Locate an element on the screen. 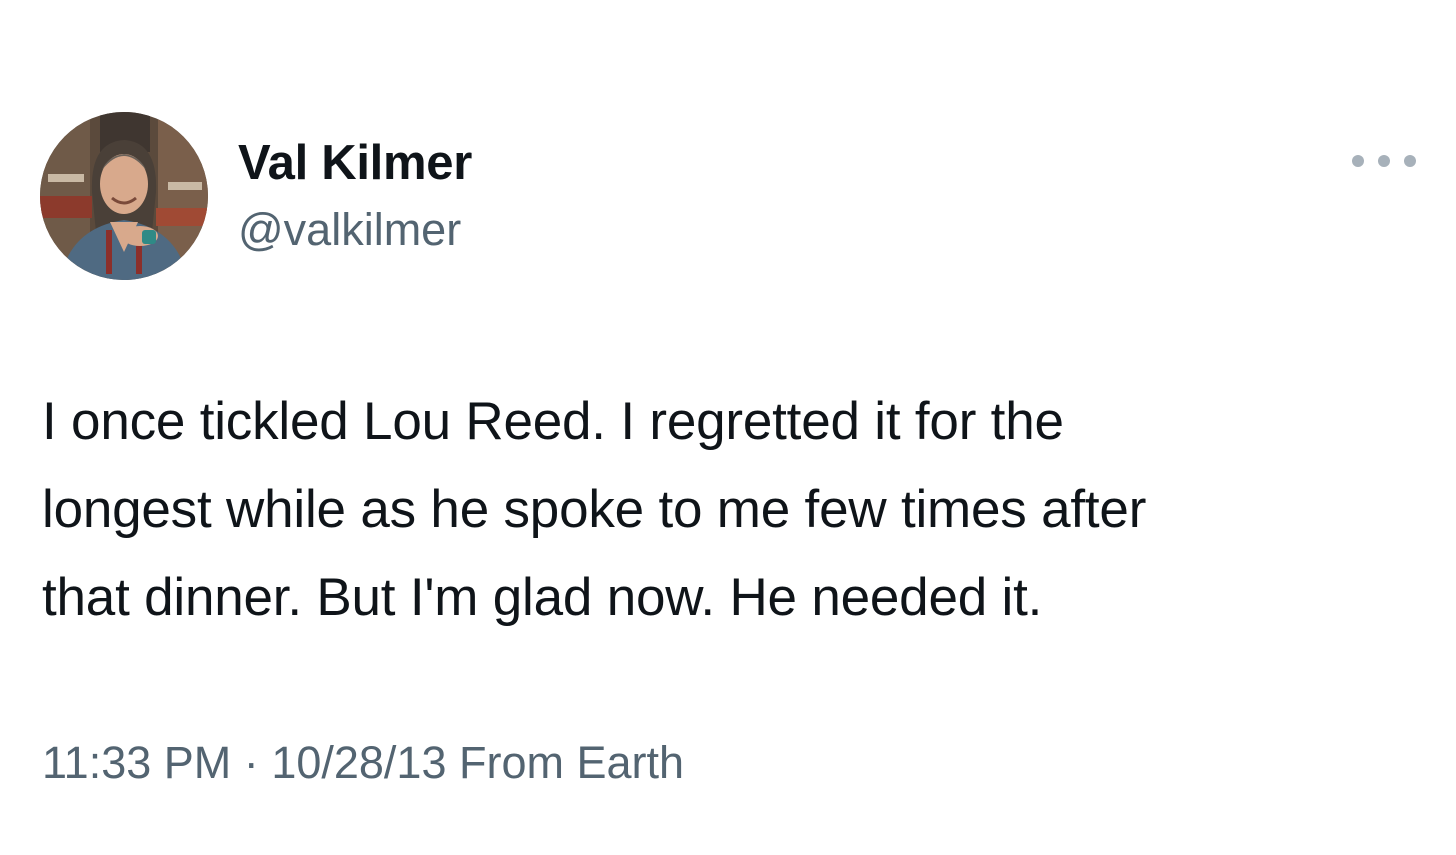  author-handle: @valkilmer is located at coordinates (349, 230).